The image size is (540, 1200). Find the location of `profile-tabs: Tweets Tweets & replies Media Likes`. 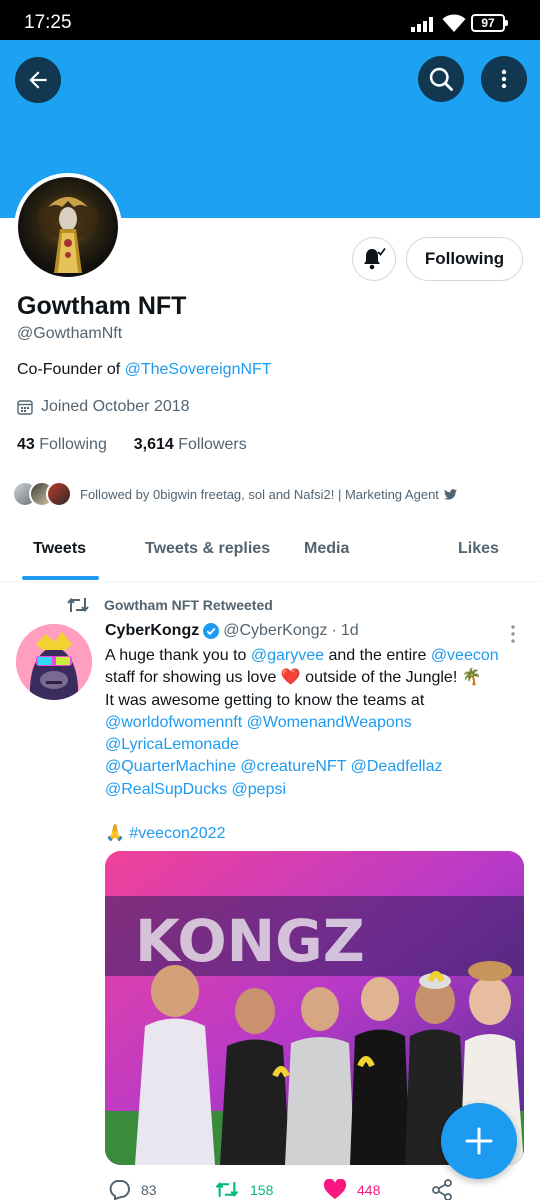

profile-tabs: Tweets Tweets & replies Media Likes is located at coordinates (270, 551).